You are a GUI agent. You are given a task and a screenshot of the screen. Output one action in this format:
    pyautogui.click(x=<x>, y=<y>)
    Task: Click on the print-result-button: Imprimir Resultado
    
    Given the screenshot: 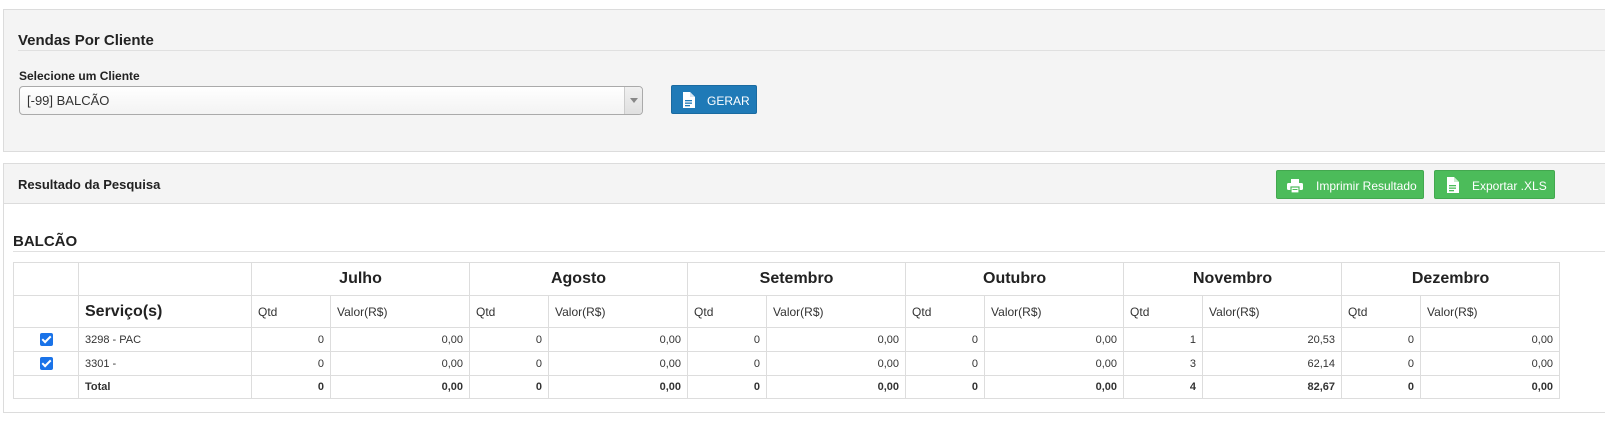 What is the action you would take?
    pyautogui.click(x=1350, y=184)
    